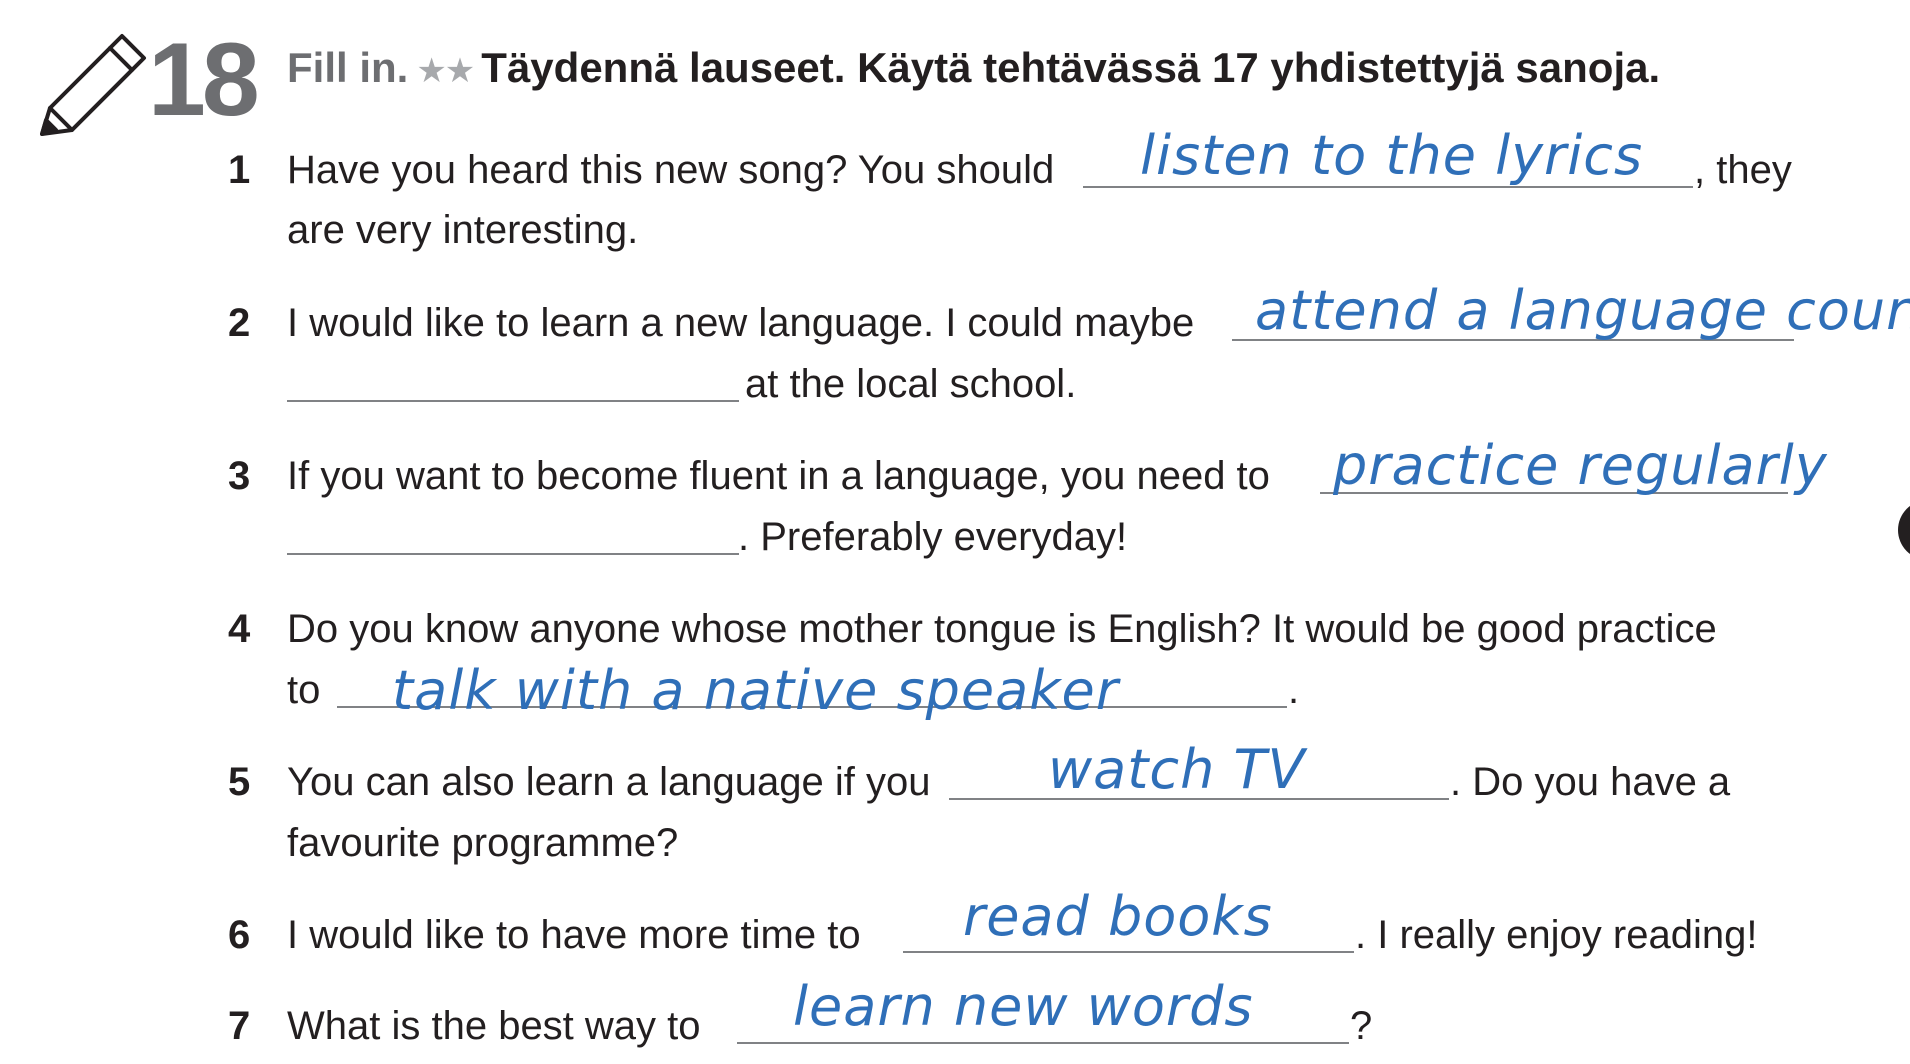 The image size is (1910, 1064). Describe the element at coordinates (239, 170) in the screenshot. I see `item-number: 1` at that location.